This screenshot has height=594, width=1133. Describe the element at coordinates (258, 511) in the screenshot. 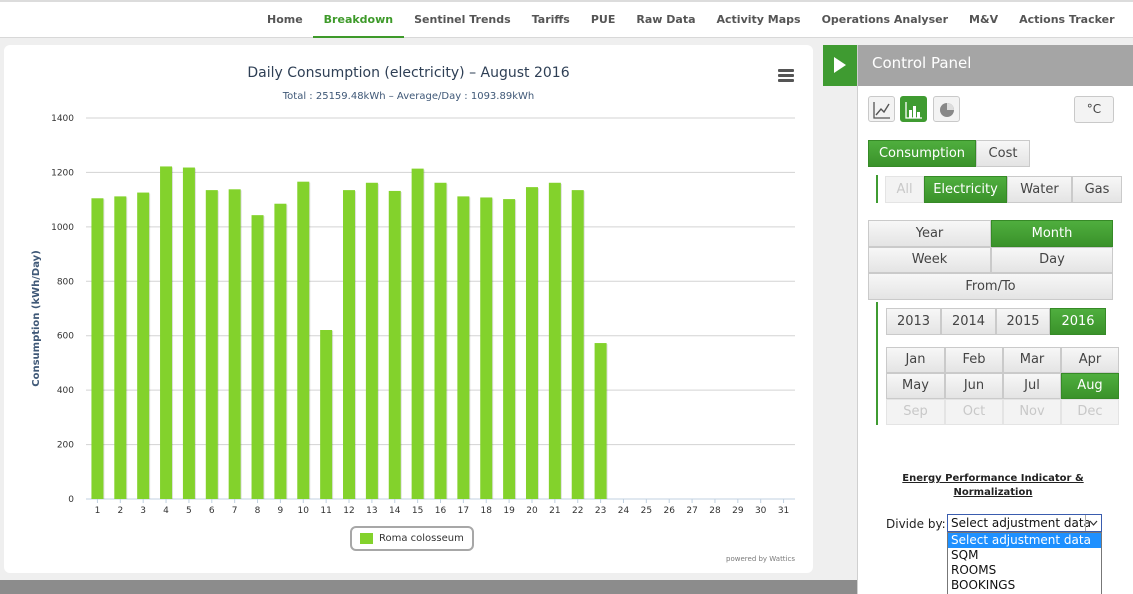

I see `x-tick-label: 8` at that location.